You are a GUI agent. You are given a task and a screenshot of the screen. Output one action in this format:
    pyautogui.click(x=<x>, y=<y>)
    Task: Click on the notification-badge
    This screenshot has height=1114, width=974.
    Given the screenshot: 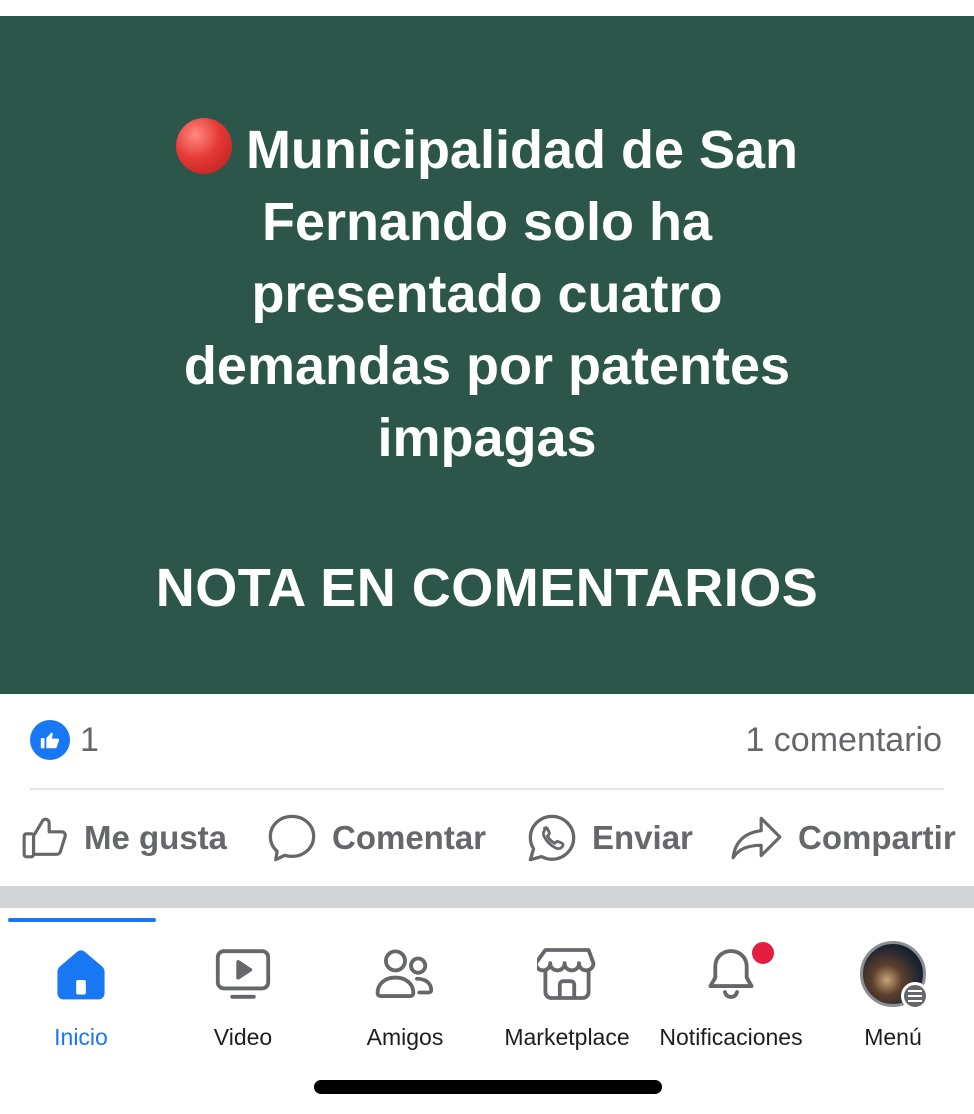 What is the action you would take?
    pyautogui.click(x=763, y=953)
    